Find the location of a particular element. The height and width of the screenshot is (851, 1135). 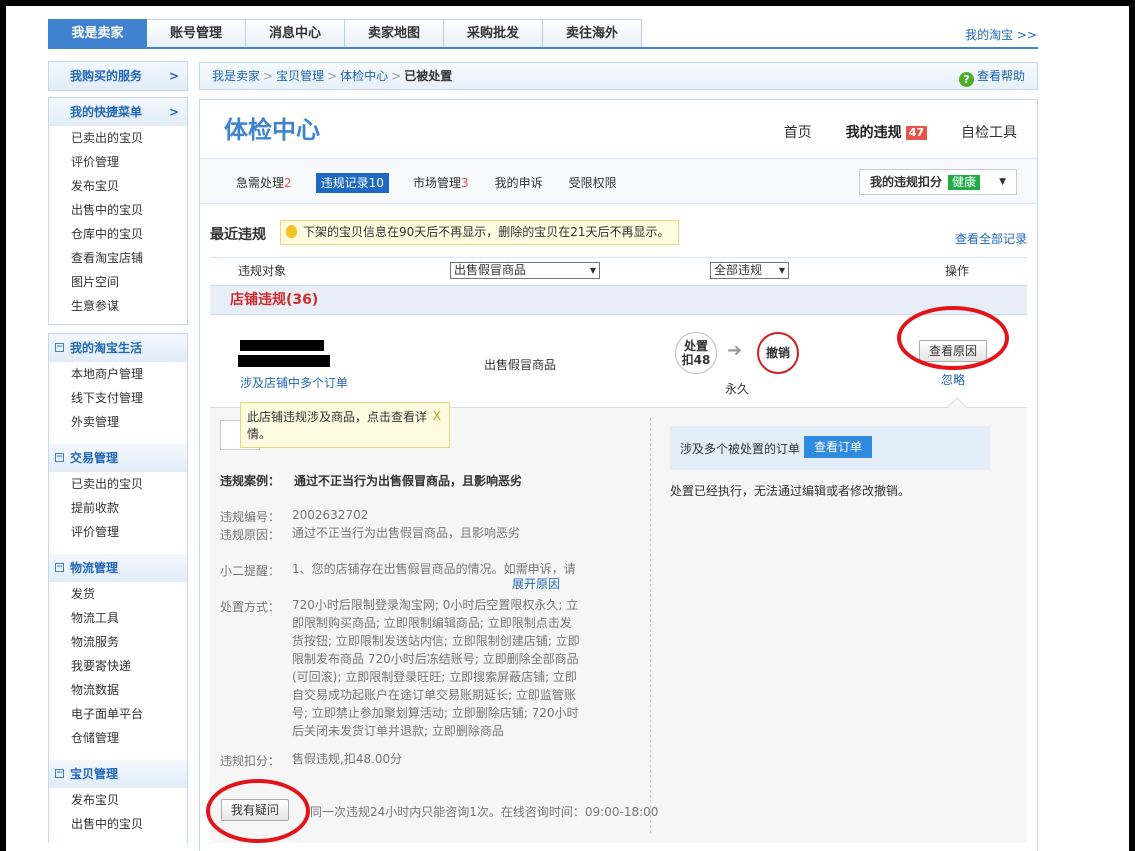

main-nav-self-check: 自检工具 is located at coordinates (989, 132).